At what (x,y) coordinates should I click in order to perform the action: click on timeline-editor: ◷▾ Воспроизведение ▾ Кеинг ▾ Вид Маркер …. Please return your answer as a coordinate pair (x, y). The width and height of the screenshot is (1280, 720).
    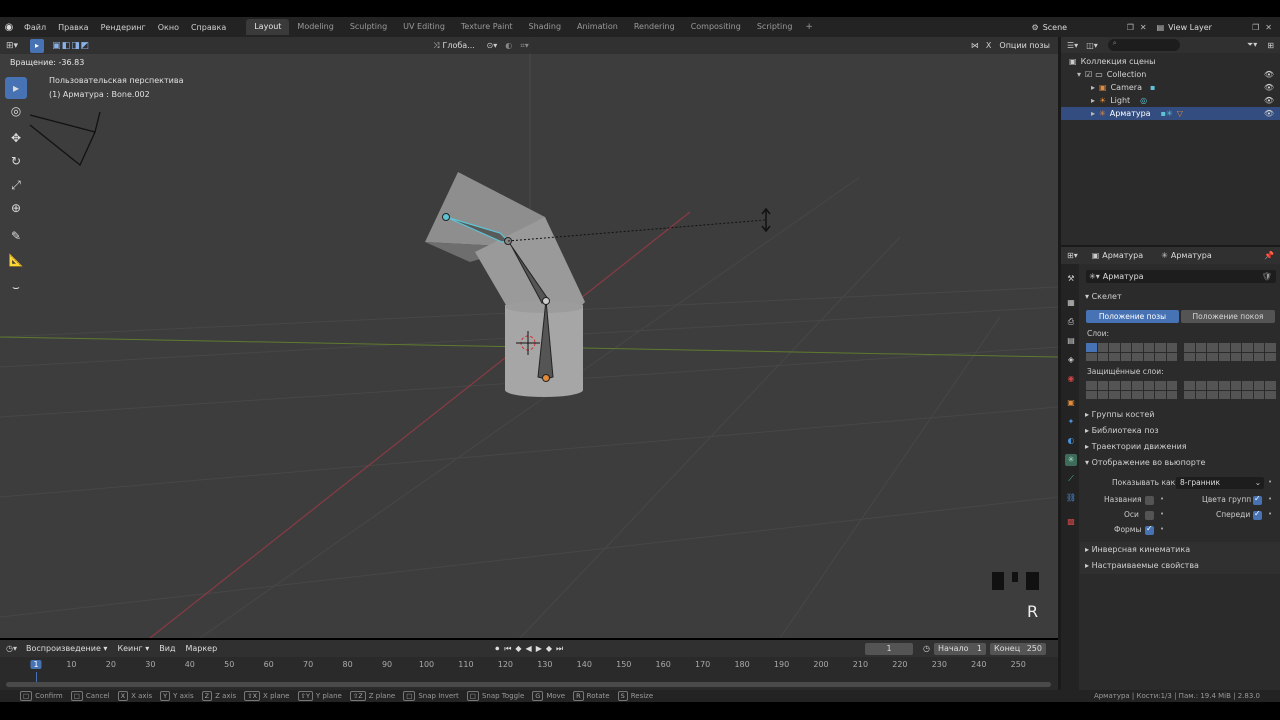
    Looking at the image, I should click on (529, 665).